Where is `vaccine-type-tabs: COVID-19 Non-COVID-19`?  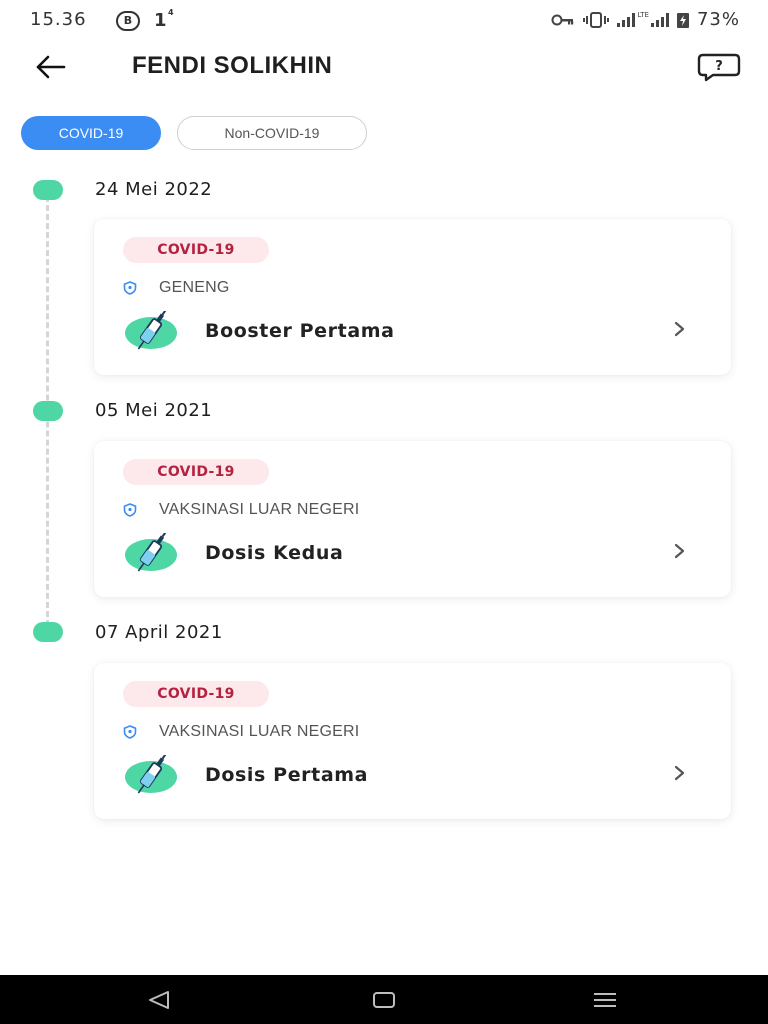
vaccine-type-tabs: COVID-19 Non-COVID-19 is located at coordinates (194, 133).